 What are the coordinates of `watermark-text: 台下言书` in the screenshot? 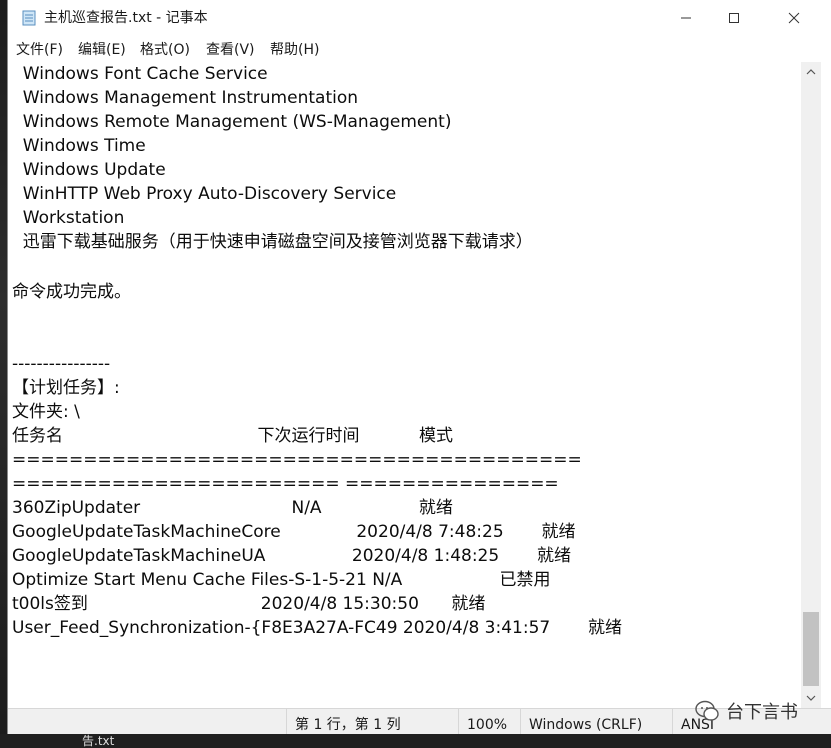 It's located at (762, 712).